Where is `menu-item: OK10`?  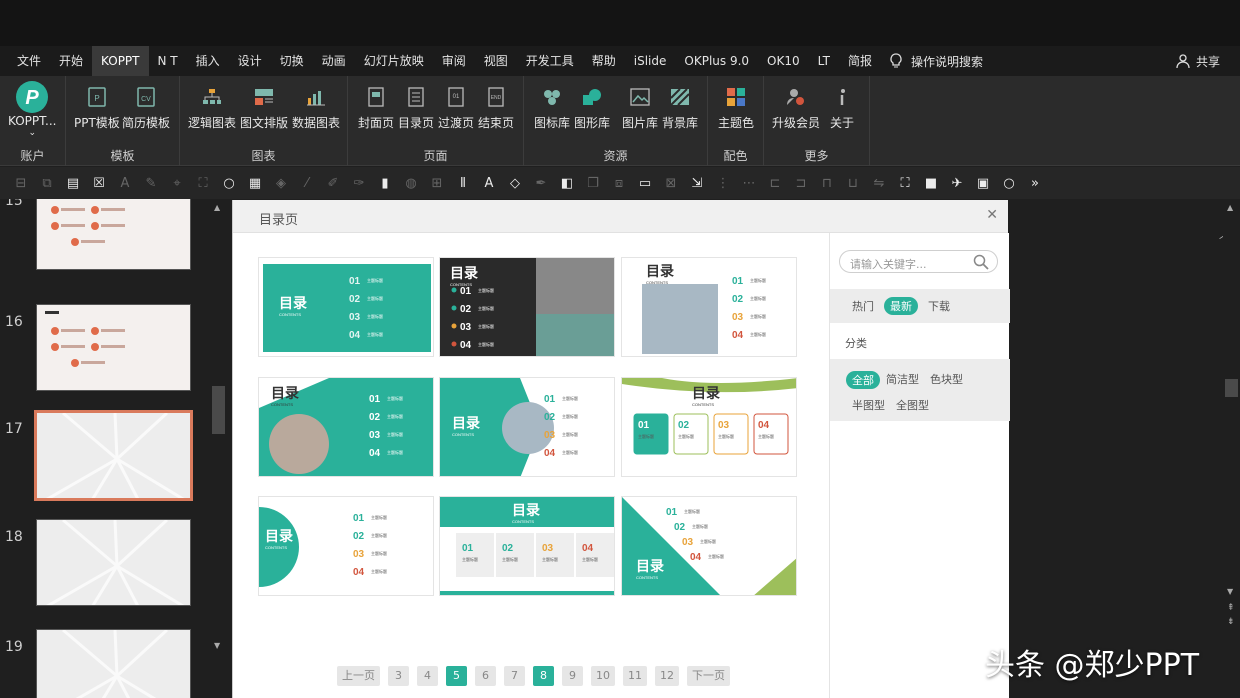
menu-item: OK10 is located at coordinates (783, 61).